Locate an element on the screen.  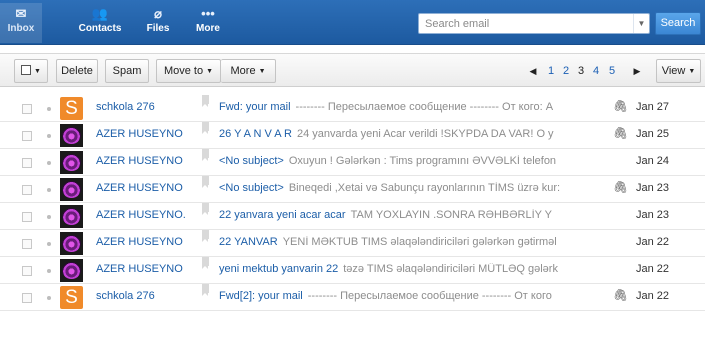
search-options-dropdown: ▼ is located at coordinates (641, 23).